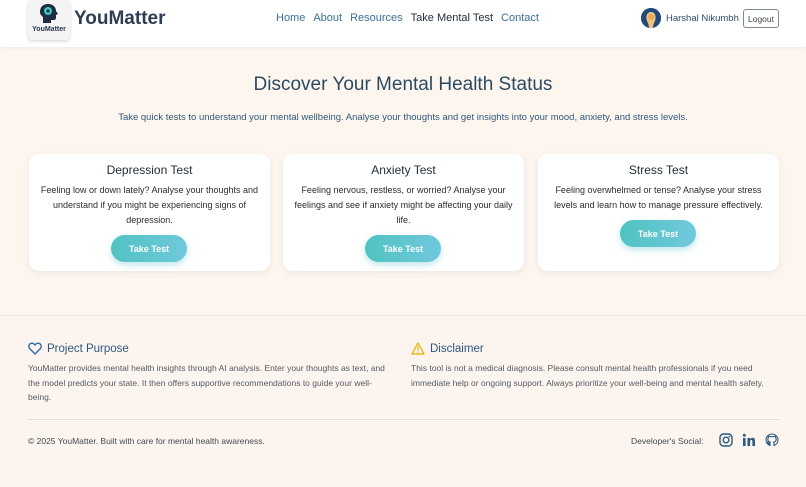  Describe the element at coordinates (88, 348) in the screenshot. I see `project-purpose-title: Project Purpose` at that location.